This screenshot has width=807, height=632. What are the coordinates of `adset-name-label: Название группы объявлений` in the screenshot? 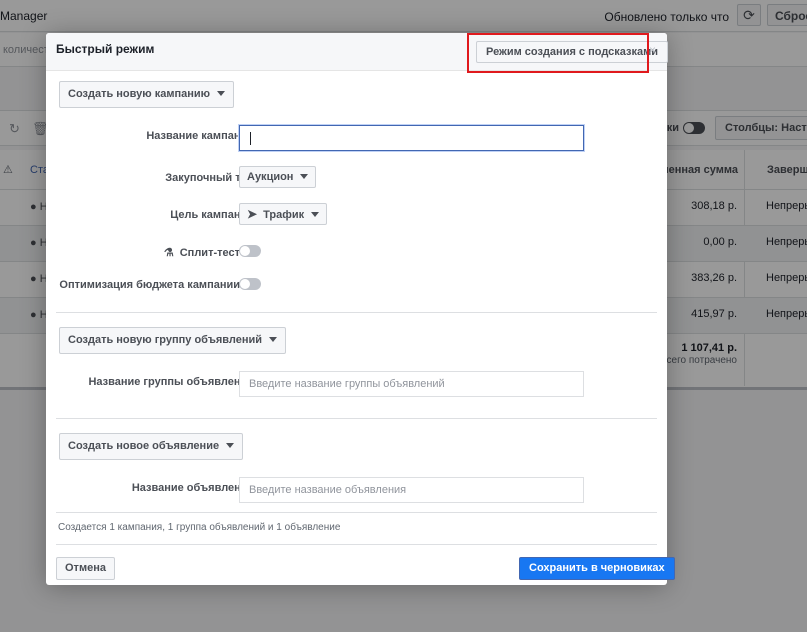 It's located at (171, 382).